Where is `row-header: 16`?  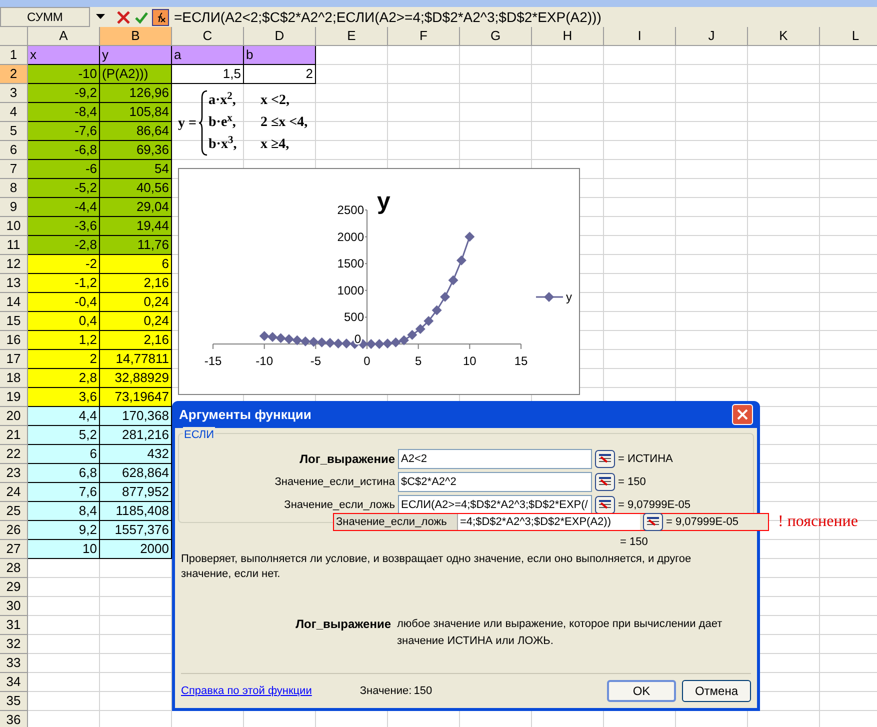
row-header: 16 is located at coordinates (14, 340).